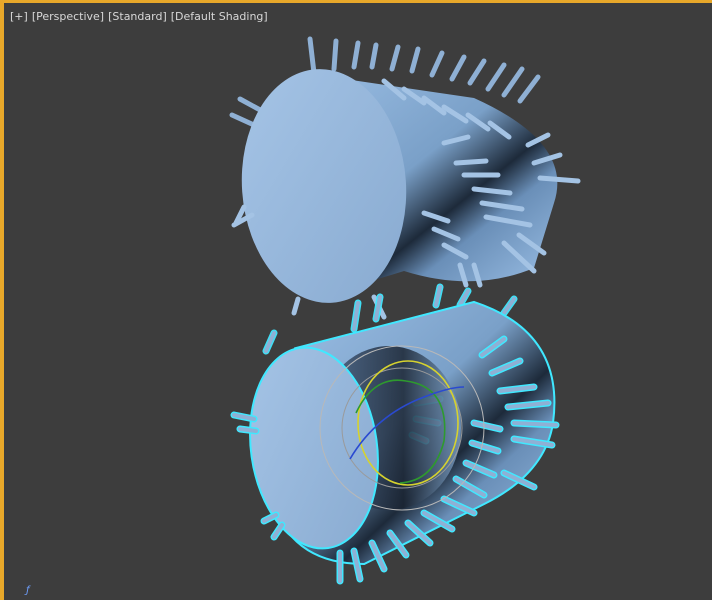  Describe the element at coordinates (28, 590) in the screenshot. I see `axis-tripod-icon: ƒ` at that location.